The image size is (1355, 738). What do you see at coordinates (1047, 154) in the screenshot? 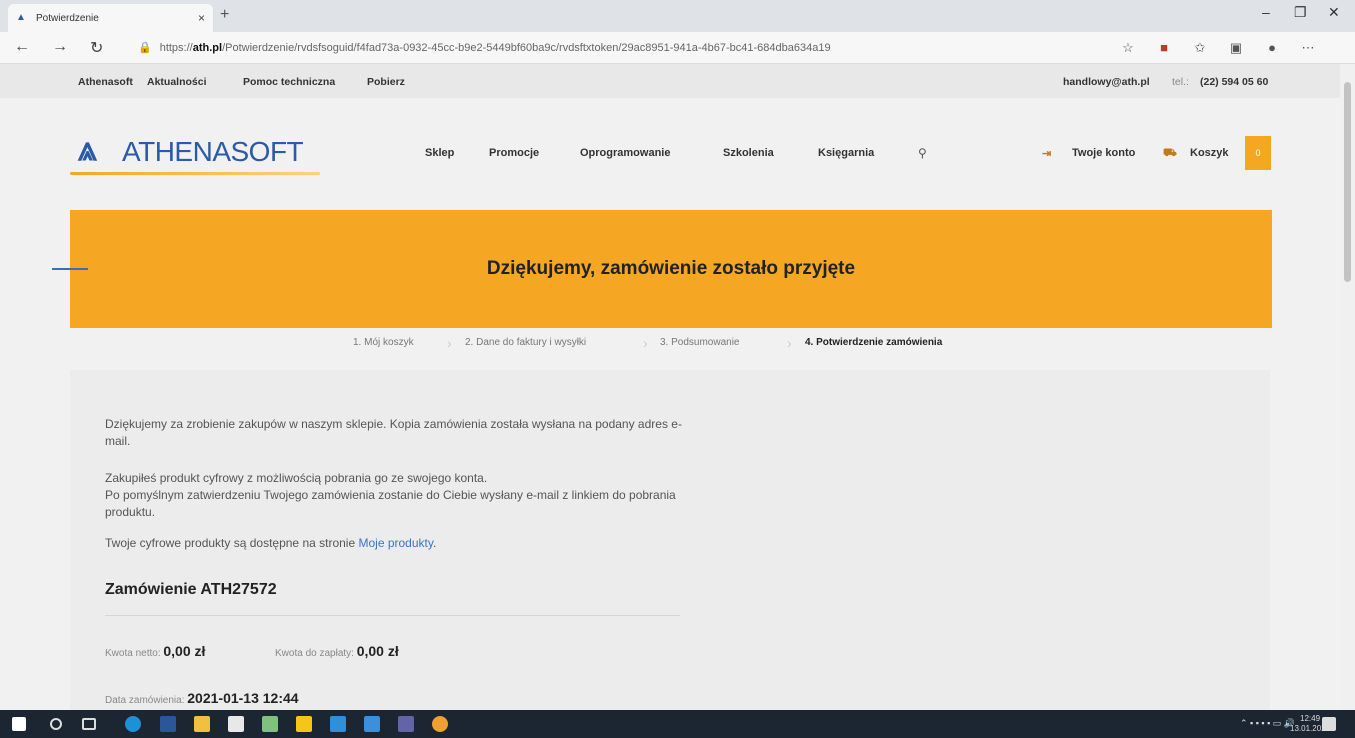
I see `login-icon: ⇥` at bounding box center [1047, 154].